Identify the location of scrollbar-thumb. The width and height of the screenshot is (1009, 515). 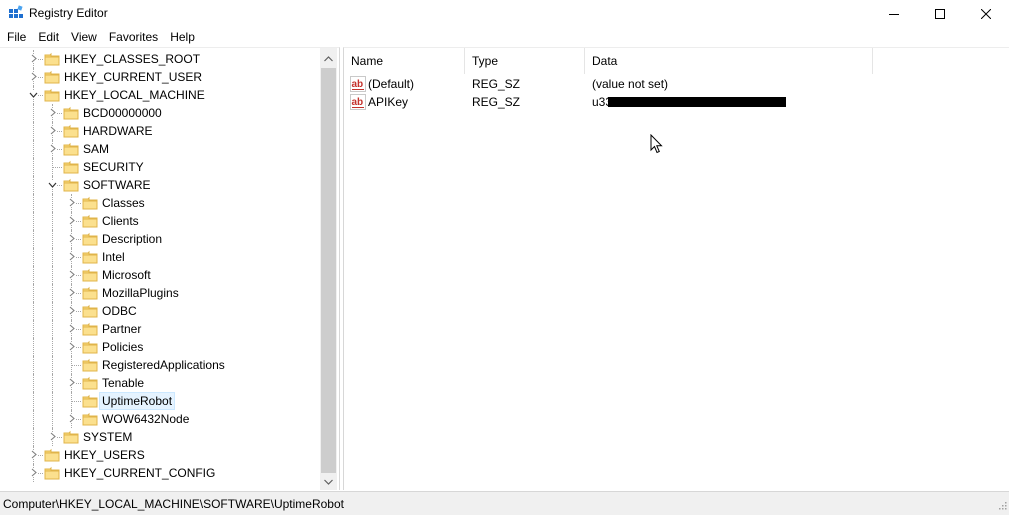
(328, 270).